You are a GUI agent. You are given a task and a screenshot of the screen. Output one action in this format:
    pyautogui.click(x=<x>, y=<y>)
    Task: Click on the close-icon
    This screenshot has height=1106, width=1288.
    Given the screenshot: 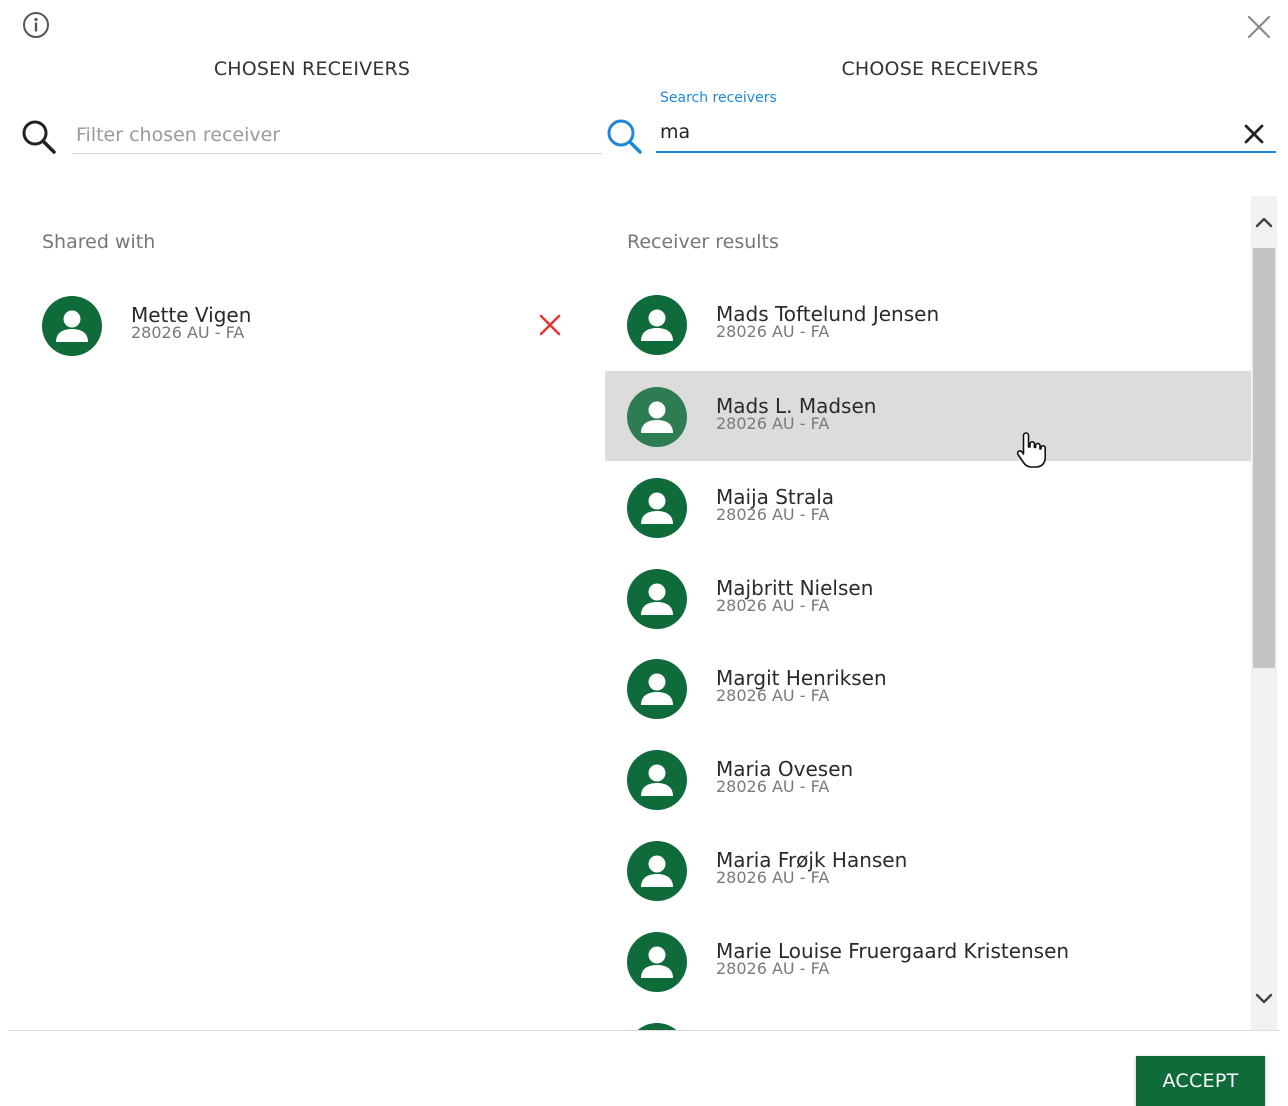 What is the action you would take?
    pyautogui.click(x=1259, y=27)
    